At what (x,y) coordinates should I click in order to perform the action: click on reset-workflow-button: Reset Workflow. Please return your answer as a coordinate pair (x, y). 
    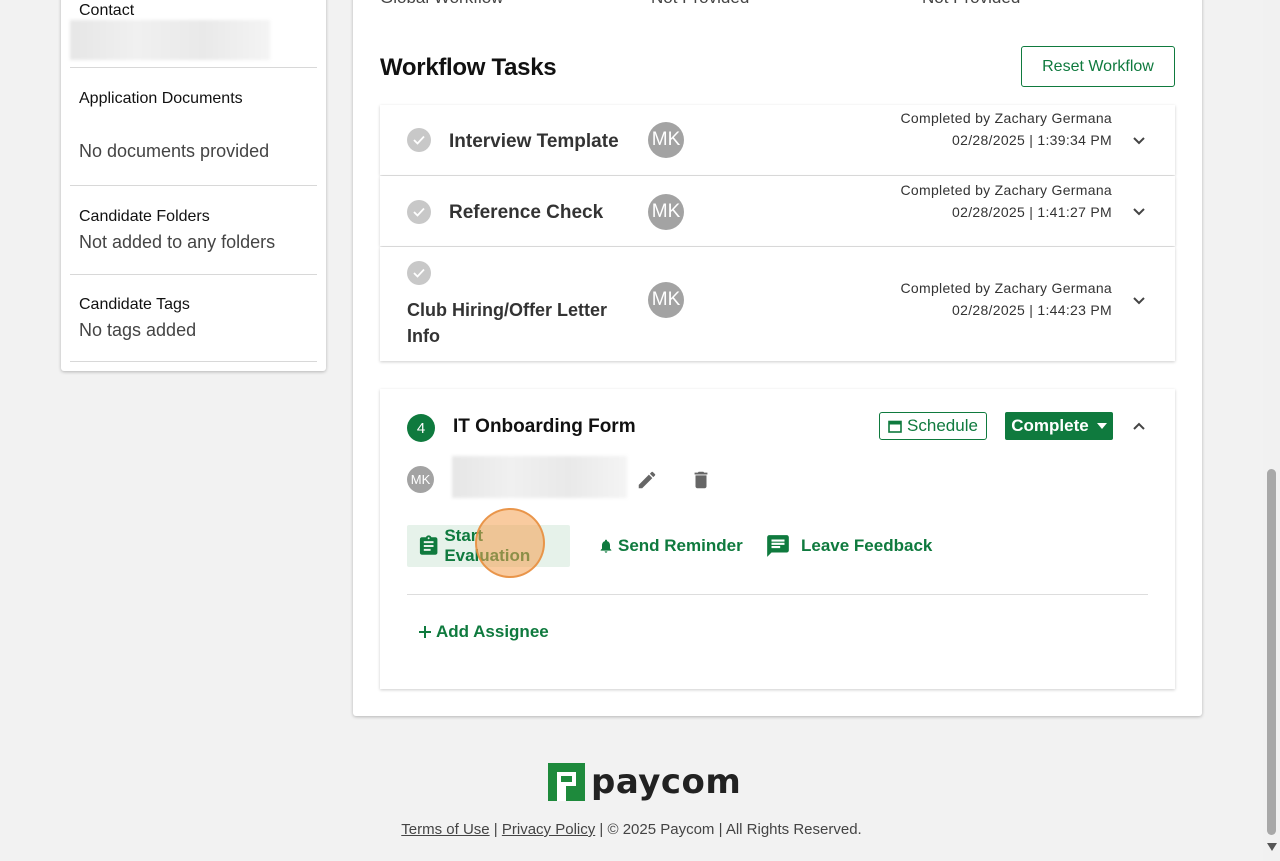
    Looking at the image, I should click on (1098, 66).